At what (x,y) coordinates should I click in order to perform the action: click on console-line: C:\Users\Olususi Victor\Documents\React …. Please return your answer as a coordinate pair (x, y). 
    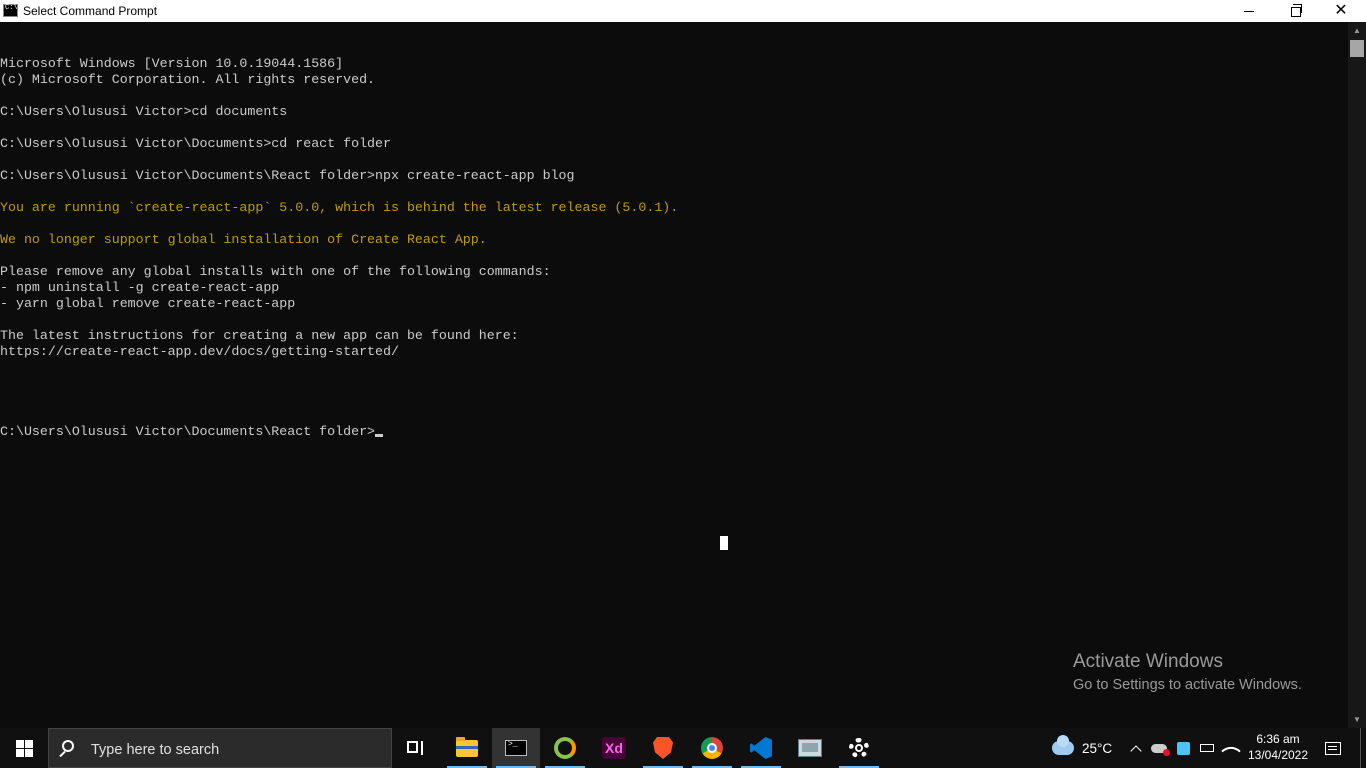
    Looking at the image, I should click on (287, 175).